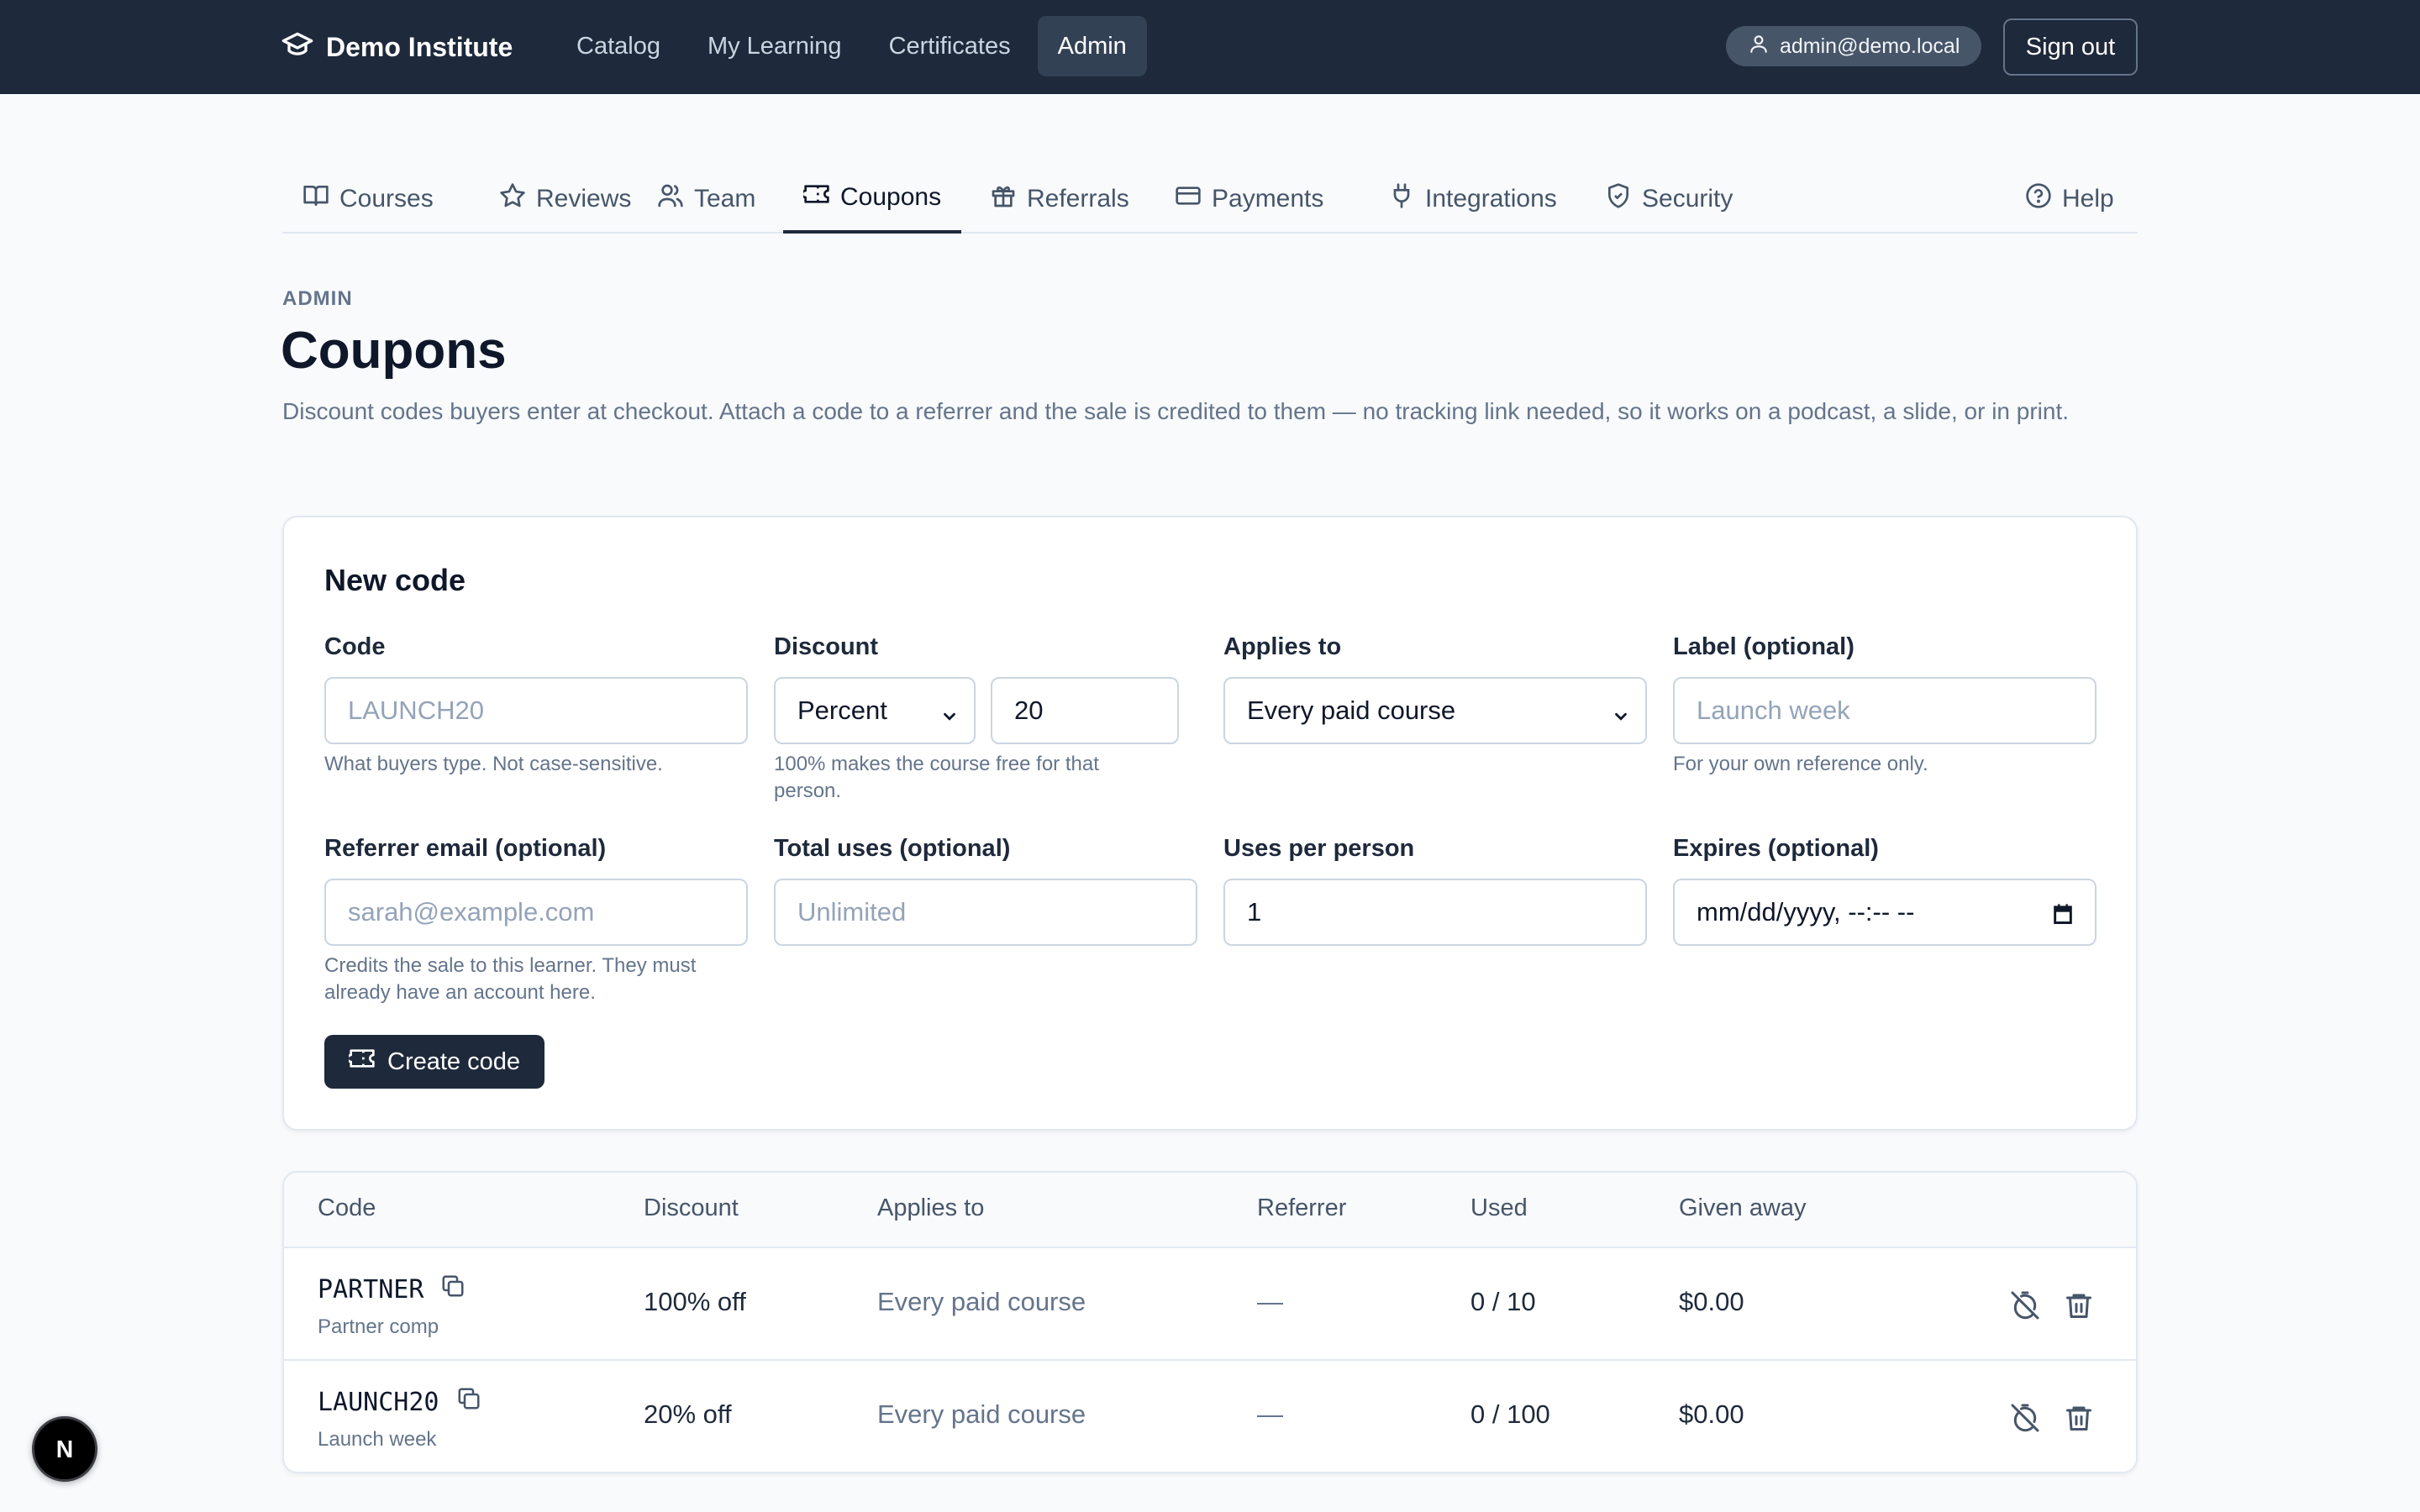 The width and height of the screenshot is (2420, 1512). Describe the element at coordinates (1351, 710) in the screenshot. I see `applies-to-value: Every paid course` at that location.